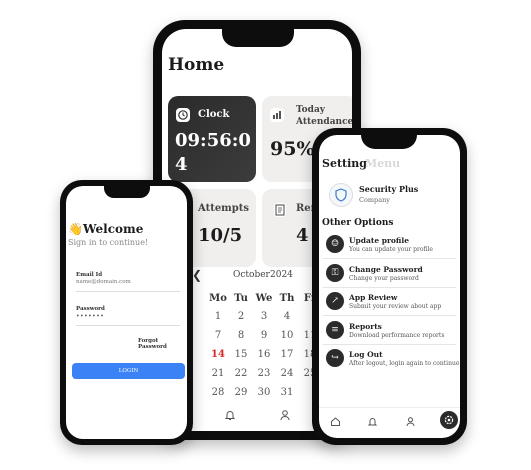  Describe the element at coordinates (241, 354) in the screenshot. I see `calendar-day: 15` at that location.